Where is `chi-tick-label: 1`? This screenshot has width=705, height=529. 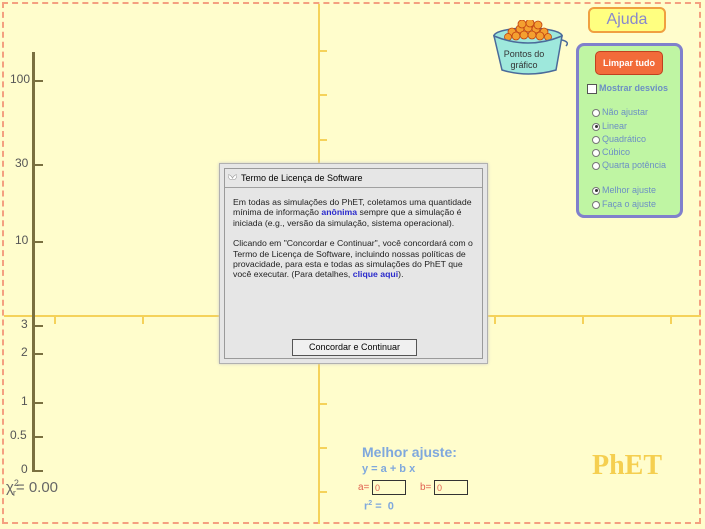
chi-tick-label: 1 is located at coordinates (24, 401).